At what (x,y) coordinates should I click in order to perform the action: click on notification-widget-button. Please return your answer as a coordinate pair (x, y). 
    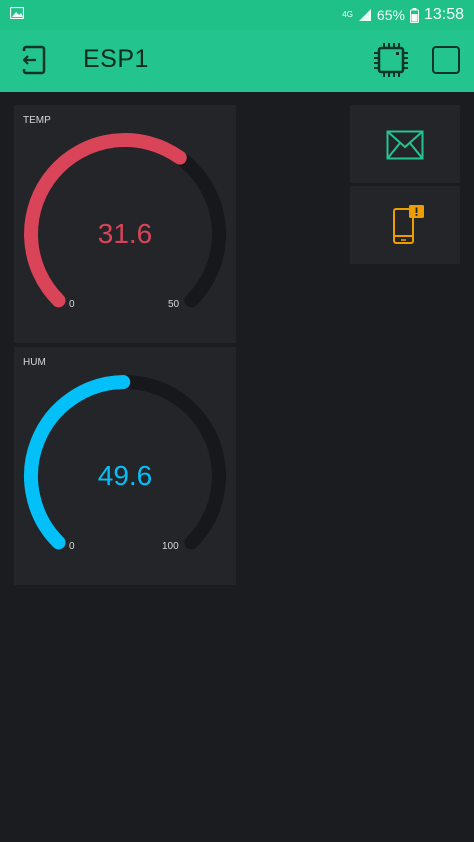
    Looking at the image, I should click on (405, 225).